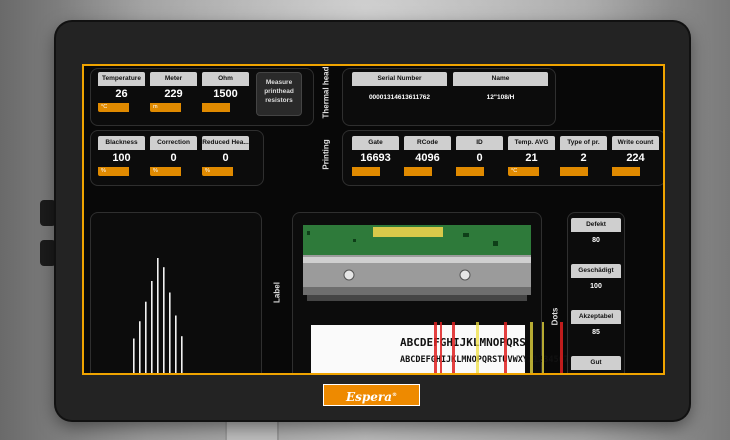  I want to click on type-of-pr-tile: Type of pr. 2, so click(583, 159).